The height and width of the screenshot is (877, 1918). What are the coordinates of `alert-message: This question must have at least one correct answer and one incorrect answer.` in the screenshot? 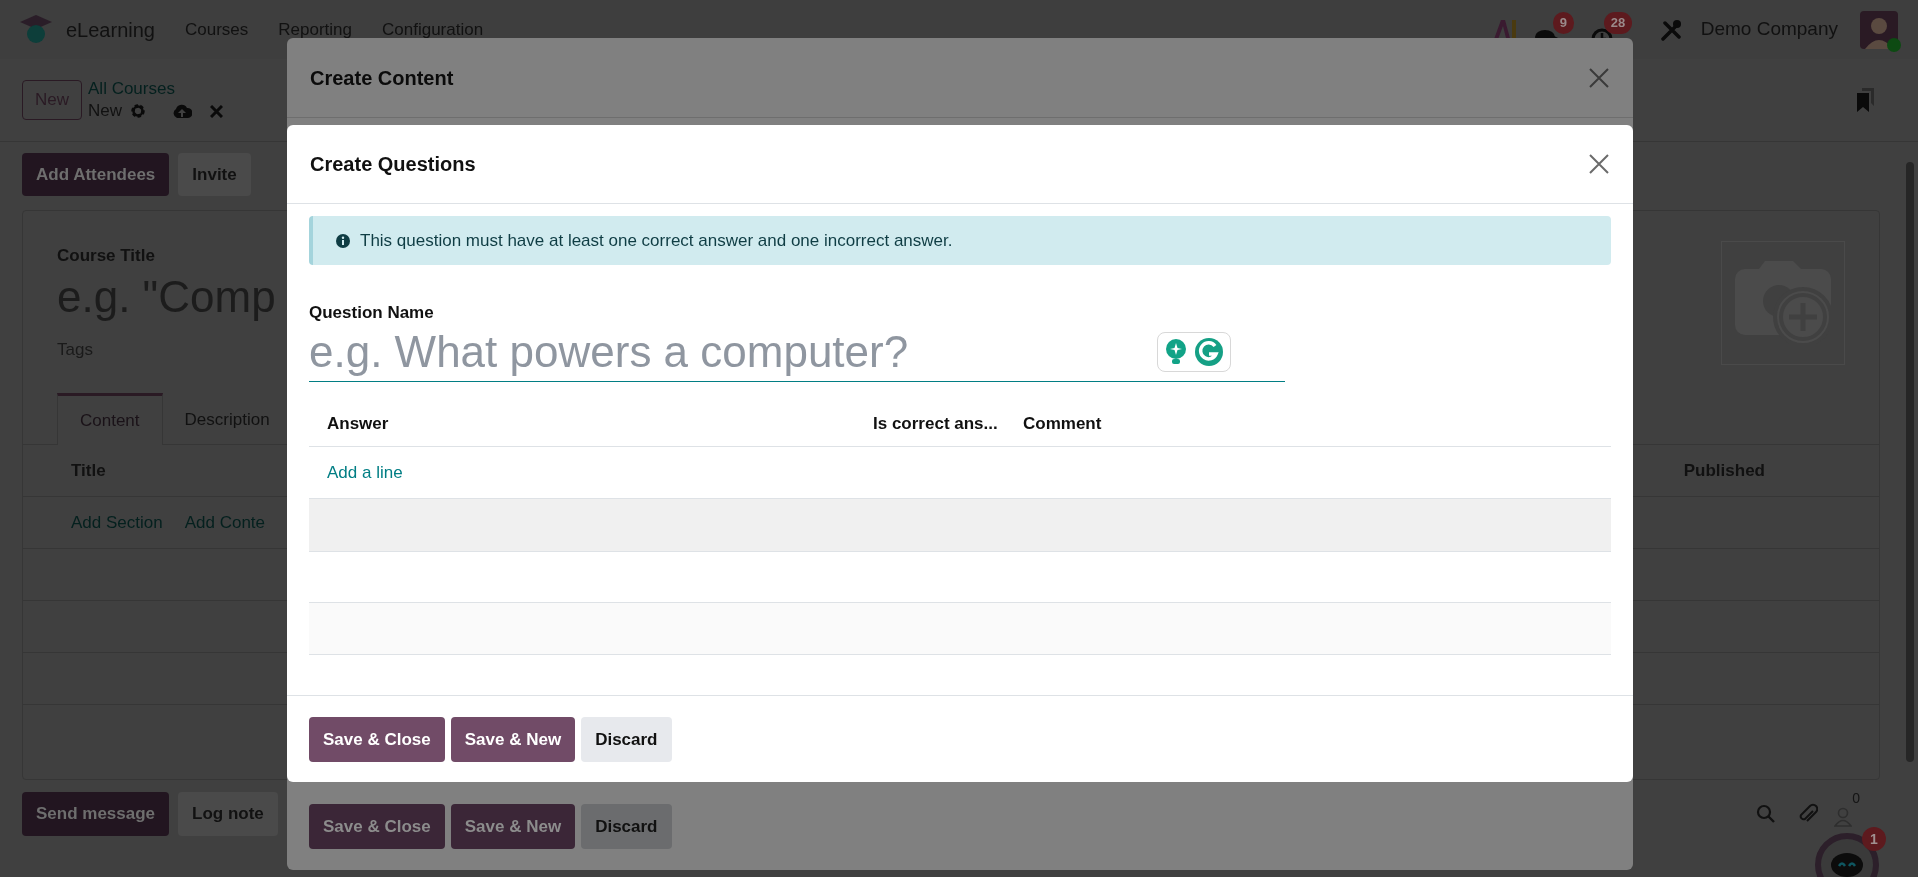 It's located at (656, 240).